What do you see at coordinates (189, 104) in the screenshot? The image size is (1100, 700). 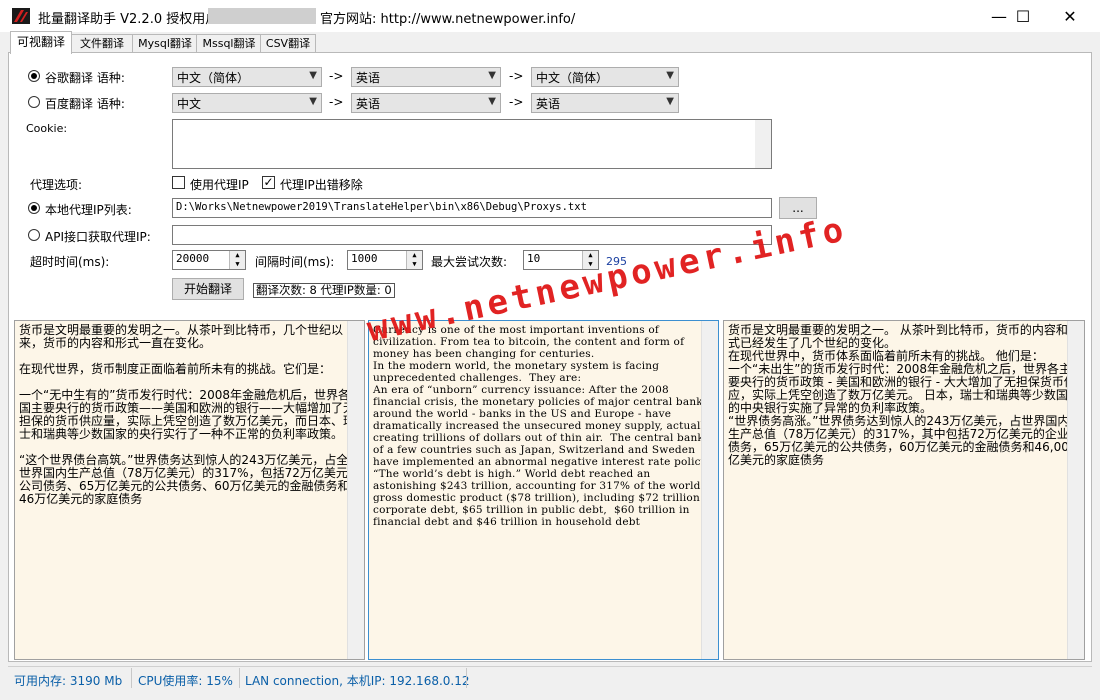 I see `baidu-source-lang-value: 中文` at bounding box center [189, 104].